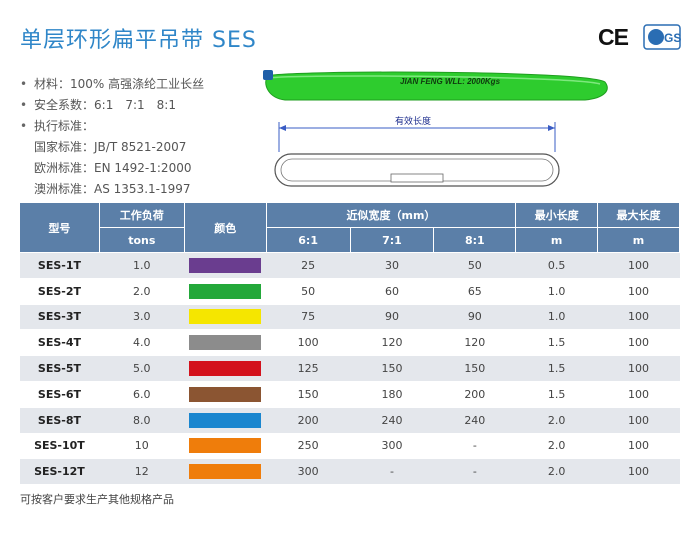  Describe the element at coordinates (557, 240) in the screenshot. I see `header-min-unit: m` at that location.